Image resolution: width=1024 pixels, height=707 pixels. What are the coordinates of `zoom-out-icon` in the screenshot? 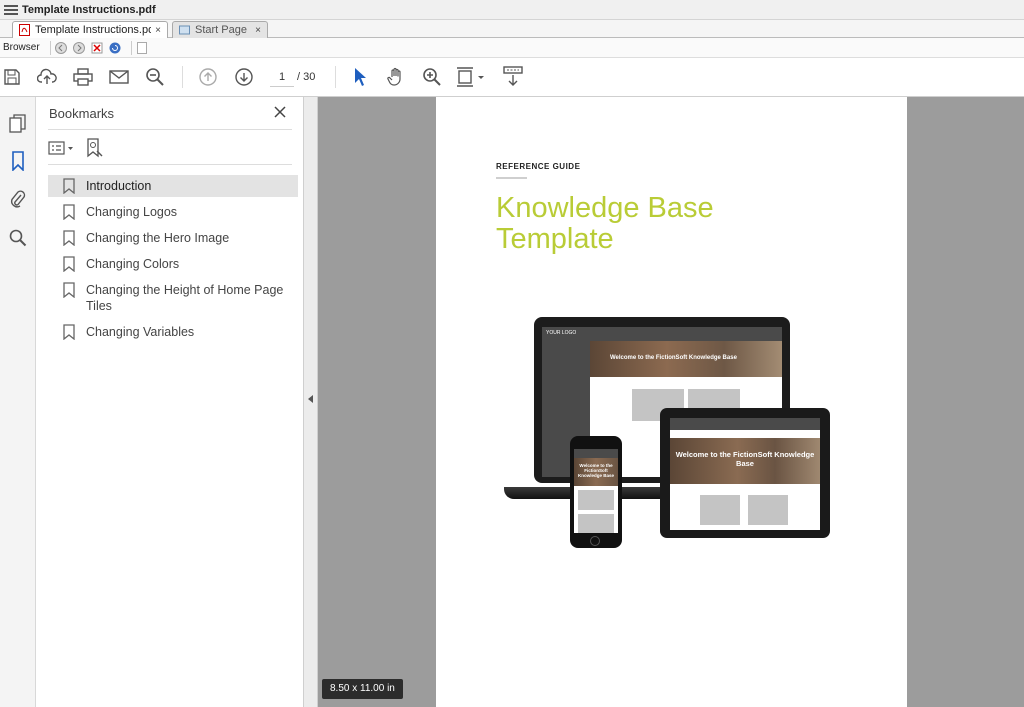 It's located at (155, 77).